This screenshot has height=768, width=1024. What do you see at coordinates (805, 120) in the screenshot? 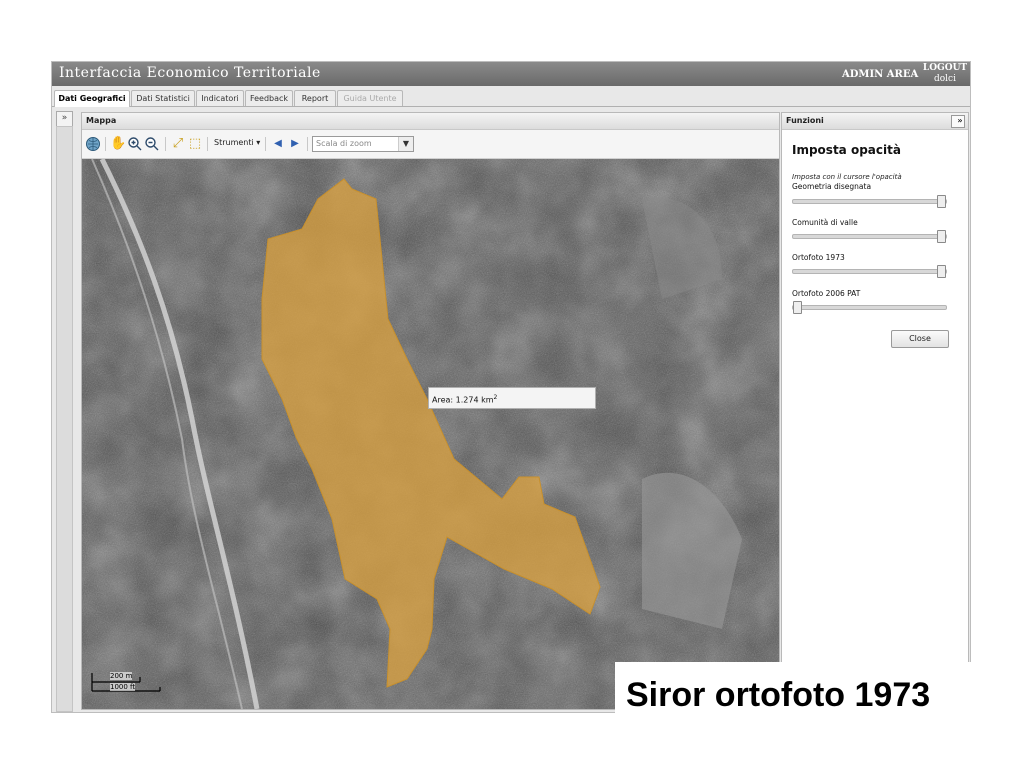
I see `functions-panel-title: Funzioni` at bounding box center [805, 120].